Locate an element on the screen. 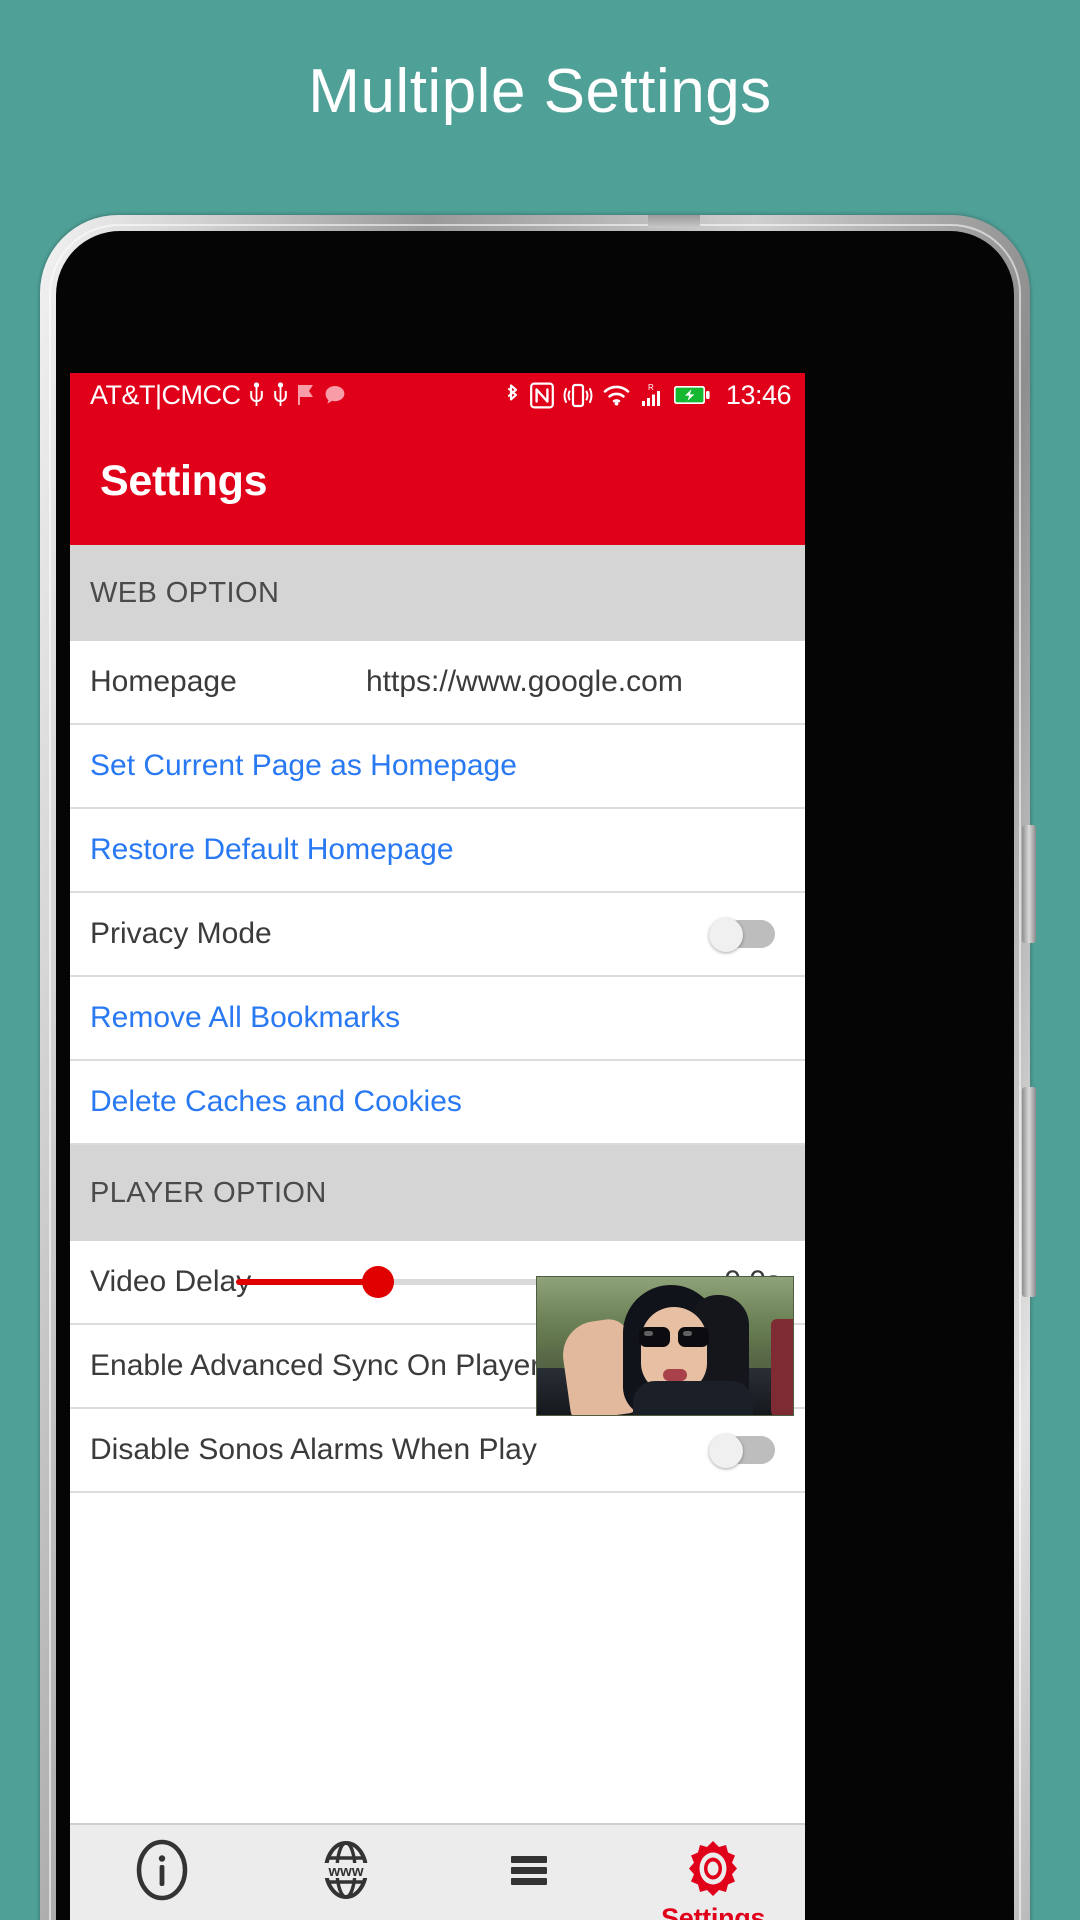  status-bar: AT&T|CMCC R 13:46 is located at coordinates (437, 395).